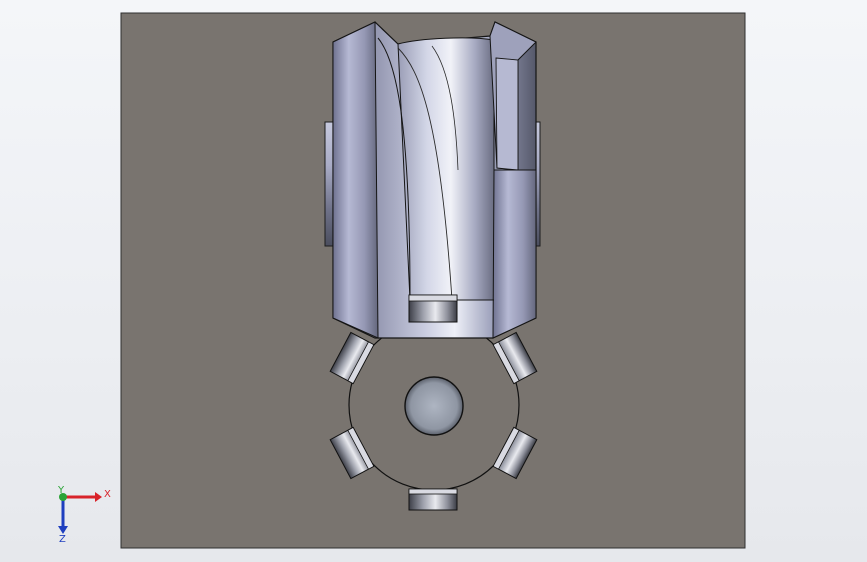  I want to click on reference-triad: X Y Z, so click(84, 515).